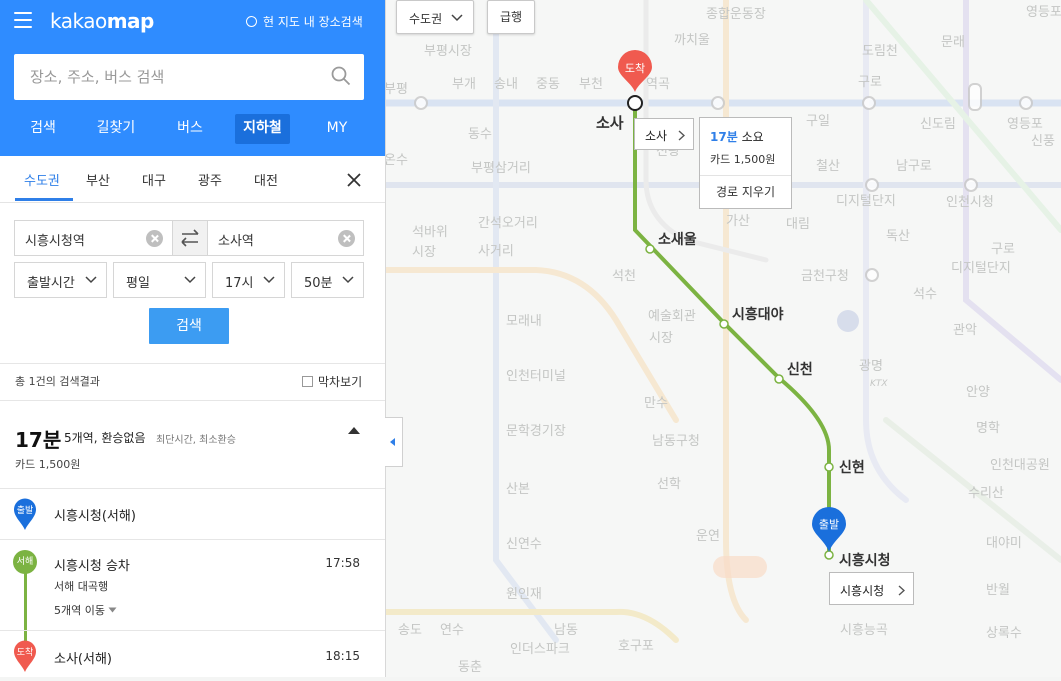 This screenshot has width=1061, height=681. What do you see at coordinates (914, 166) in the screenshot?
I see `map-station-label: 남구로` at bounding box center [914, 166].